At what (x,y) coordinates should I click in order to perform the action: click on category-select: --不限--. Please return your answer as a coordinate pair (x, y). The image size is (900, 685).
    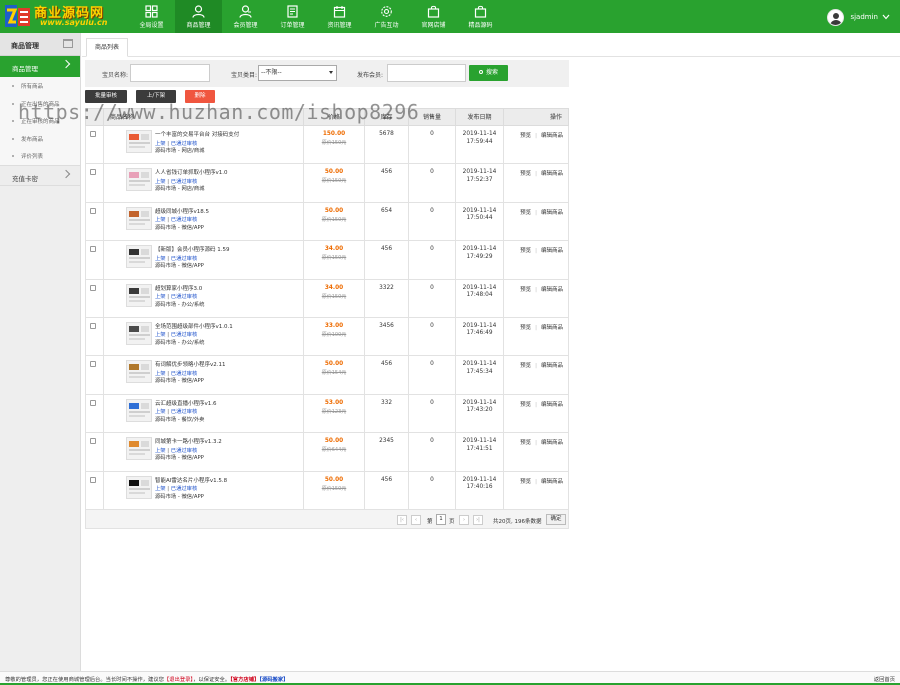
    Looking at the image, I should click on (297, 73).